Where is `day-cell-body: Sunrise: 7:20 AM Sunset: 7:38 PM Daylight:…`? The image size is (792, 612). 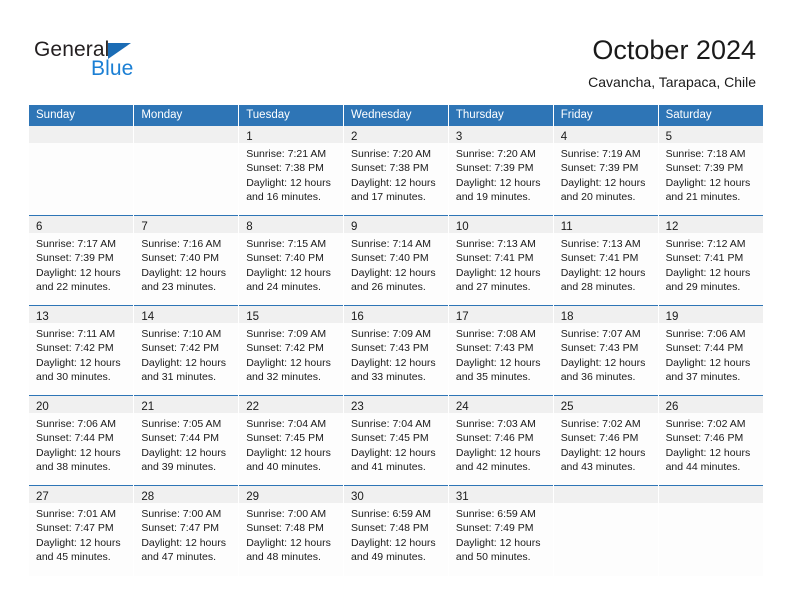 day-cell-body: Sunrise: 7:20 AM Sunset: 7:38 PM Daylight:… is located at coordinates (396, 173).